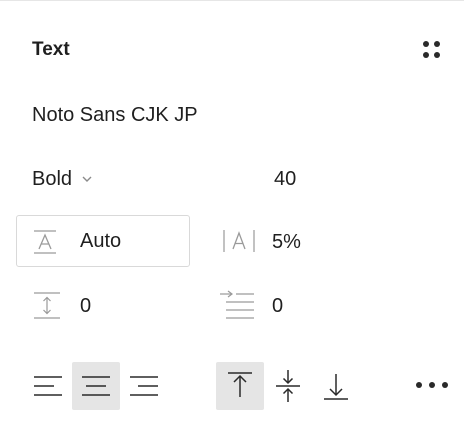  I want to click on align-middle-button, so click(288, 386).